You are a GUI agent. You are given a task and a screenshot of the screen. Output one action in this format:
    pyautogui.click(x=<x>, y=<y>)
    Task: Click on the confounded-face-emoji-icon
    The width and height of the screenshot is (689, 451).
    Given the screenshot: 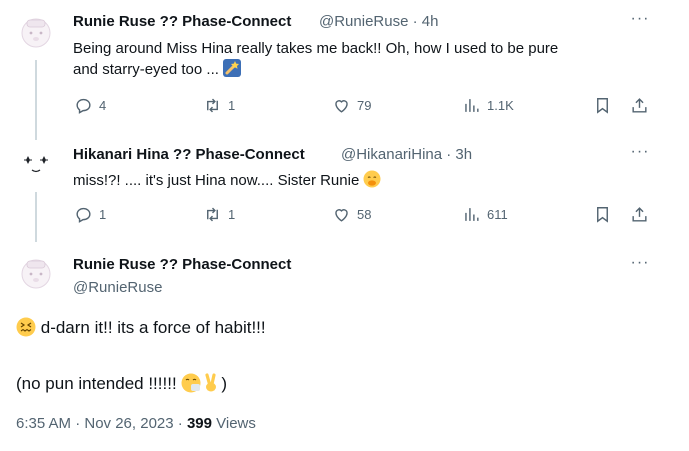 What is the action you would take?
    pyautogui.click(x=26, y=327)
    